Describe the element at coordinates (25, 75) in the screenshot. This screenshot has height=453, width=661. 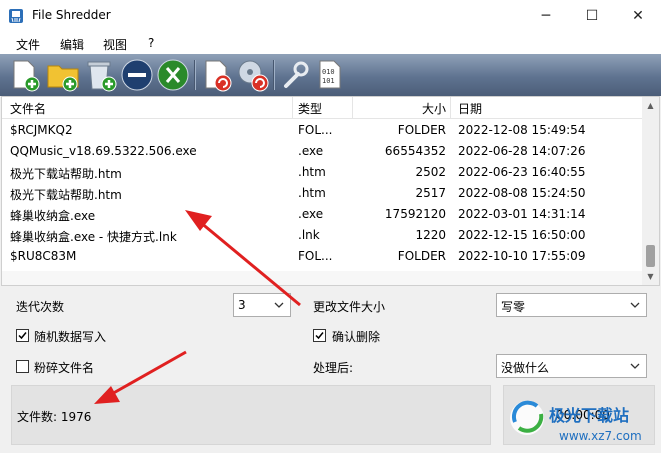
I see `add-file-icon` at that location.